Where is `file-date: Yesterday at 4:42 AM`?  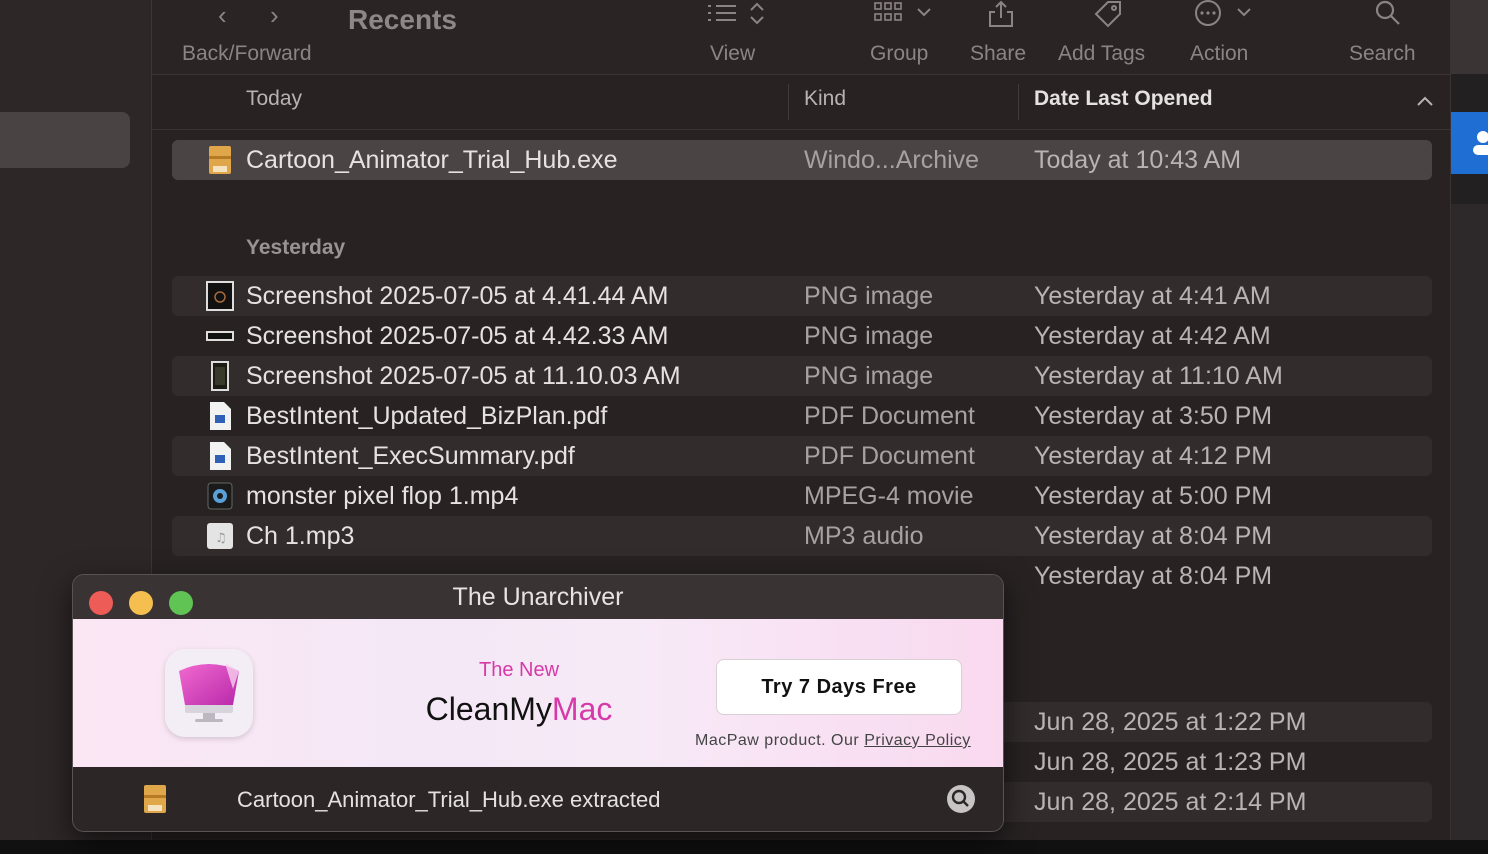 file-date: Yesterday at 4:42 AM is located at coordinates (1152, 336).